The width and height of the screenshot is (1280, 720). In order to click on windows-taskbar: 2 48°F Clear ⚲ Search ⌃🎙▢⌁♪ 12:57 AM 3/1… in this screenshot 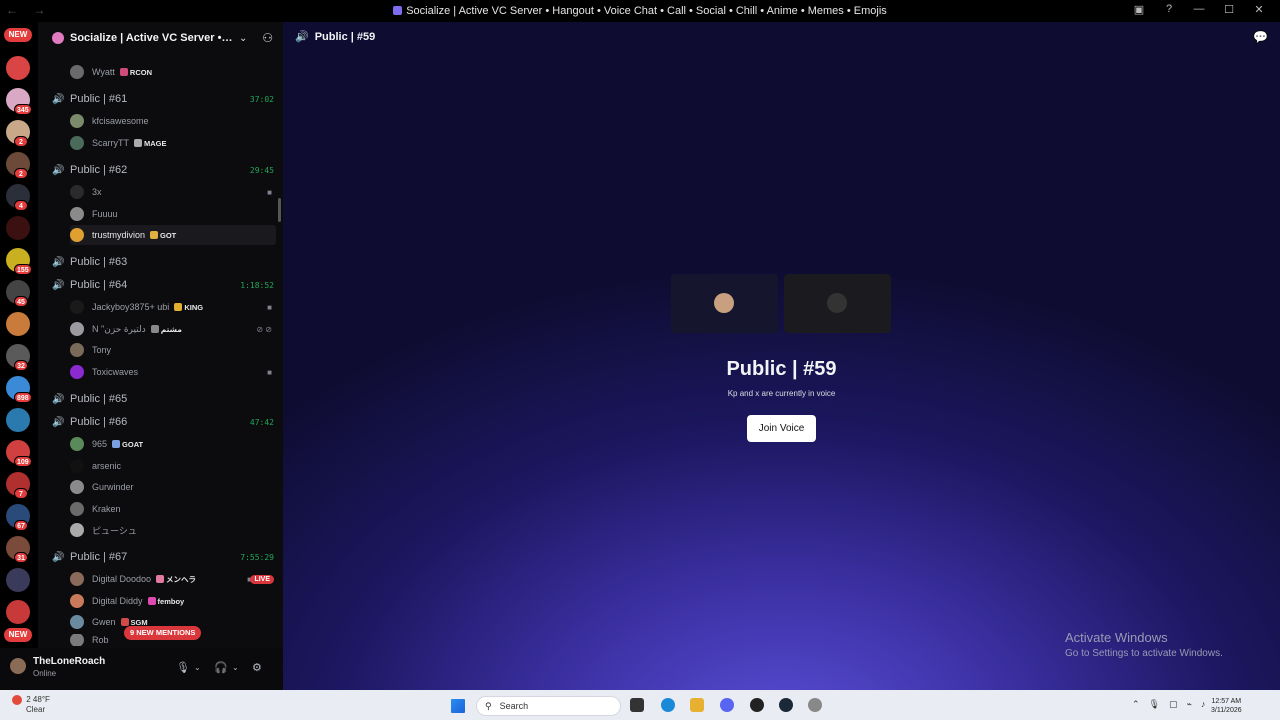, I will do `click(640, 705)`.